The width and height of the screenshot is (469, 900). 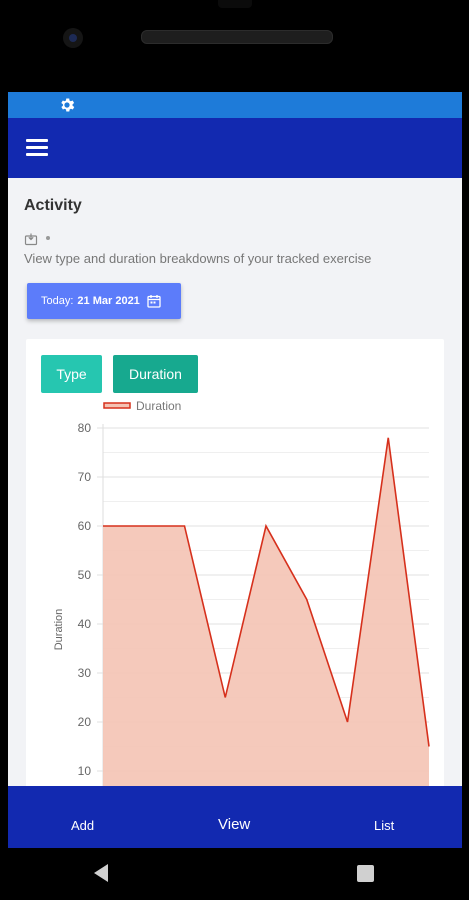 I want to click on y-tick-label: 50, so click(x=85, y=575).